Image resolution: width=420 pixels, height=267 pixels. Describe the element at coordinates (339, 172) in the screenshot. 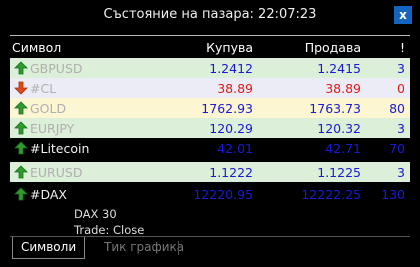

I see `row-ask: 1.1225` at that location.